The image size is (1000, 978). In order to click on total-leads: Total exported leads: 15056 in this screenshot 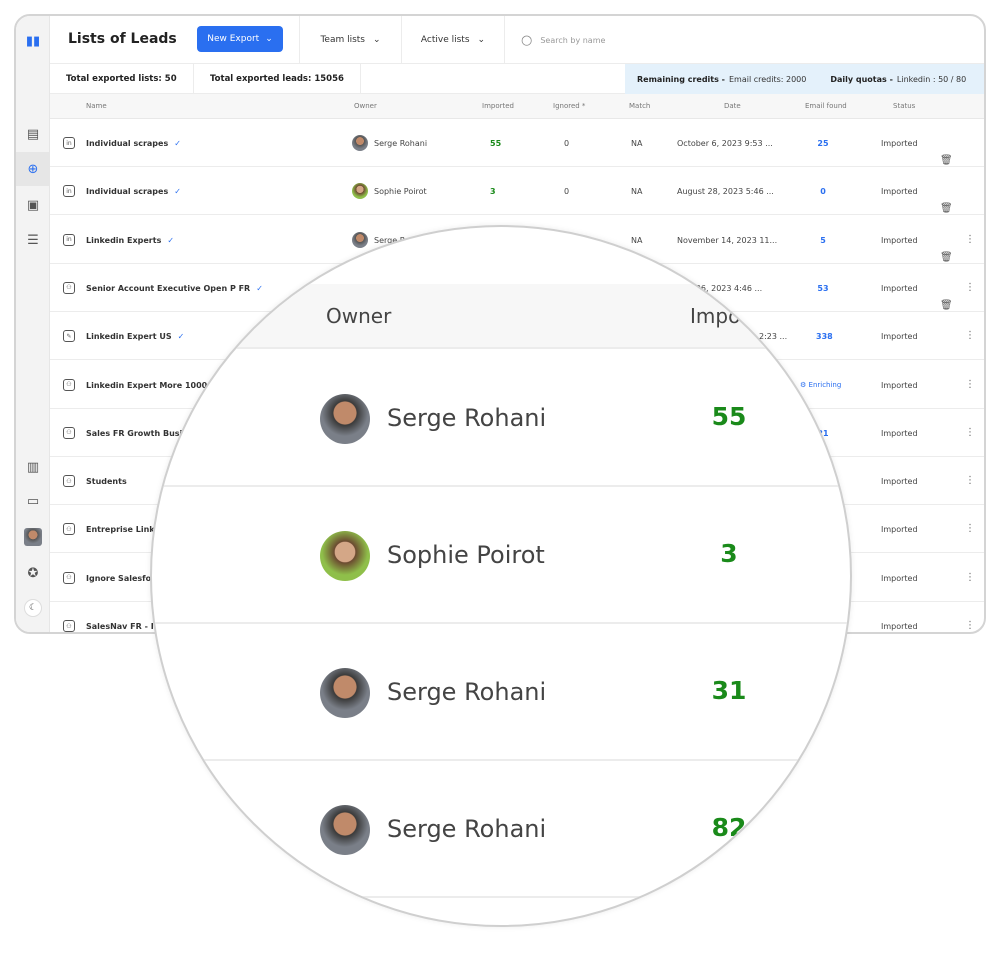, I will do `click(277, 79)`.